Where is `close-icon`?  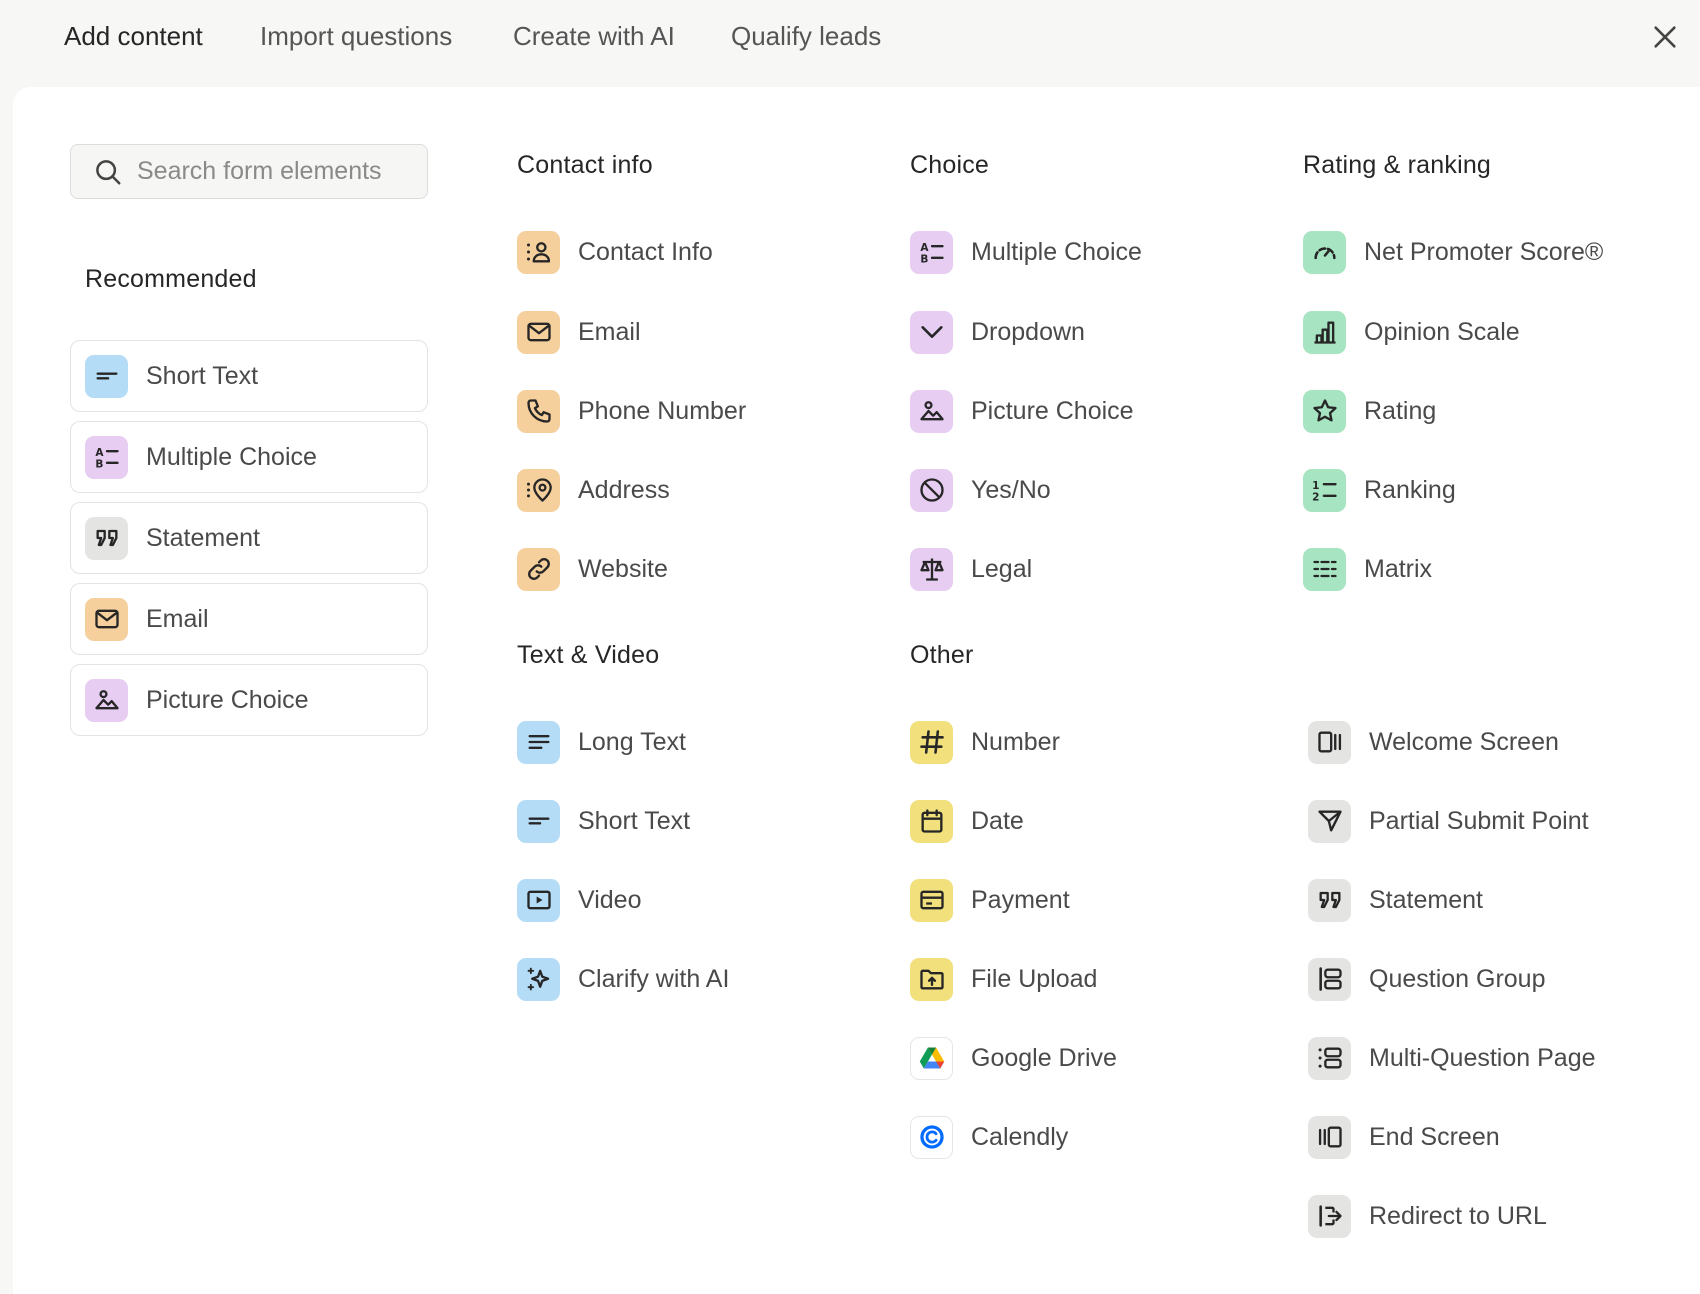 close-icon is located at coordinates (1665, 37).